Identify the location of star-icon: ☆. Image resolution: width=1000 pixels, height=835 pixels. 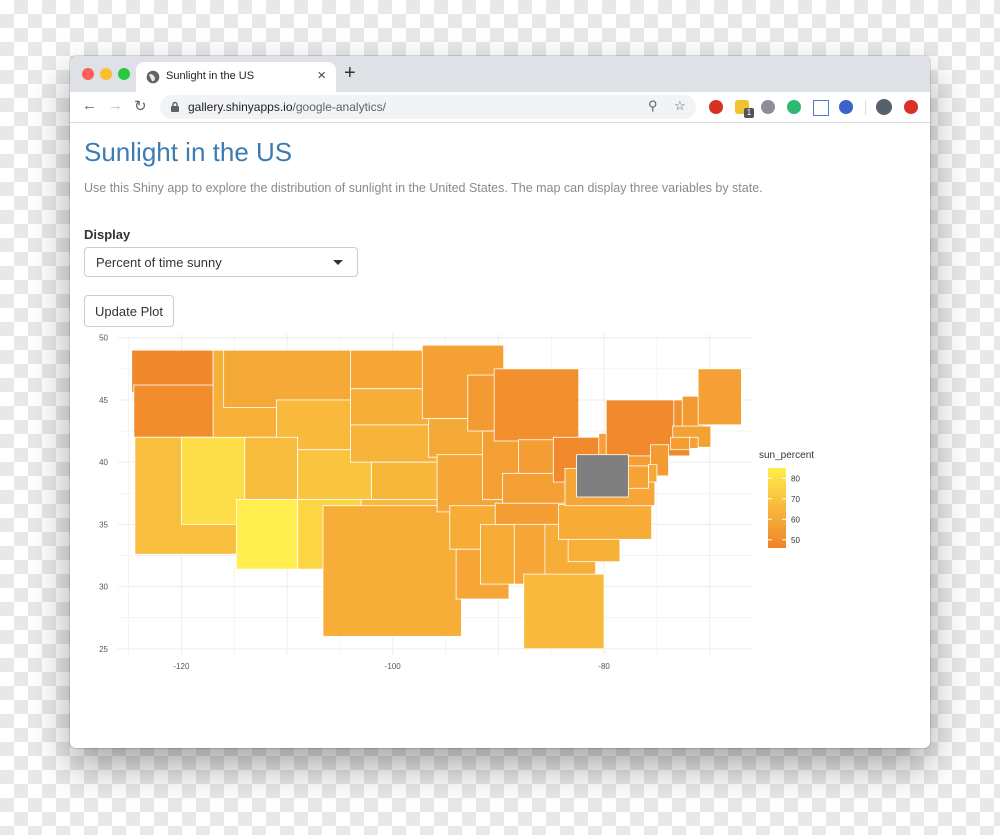
(680, 106).